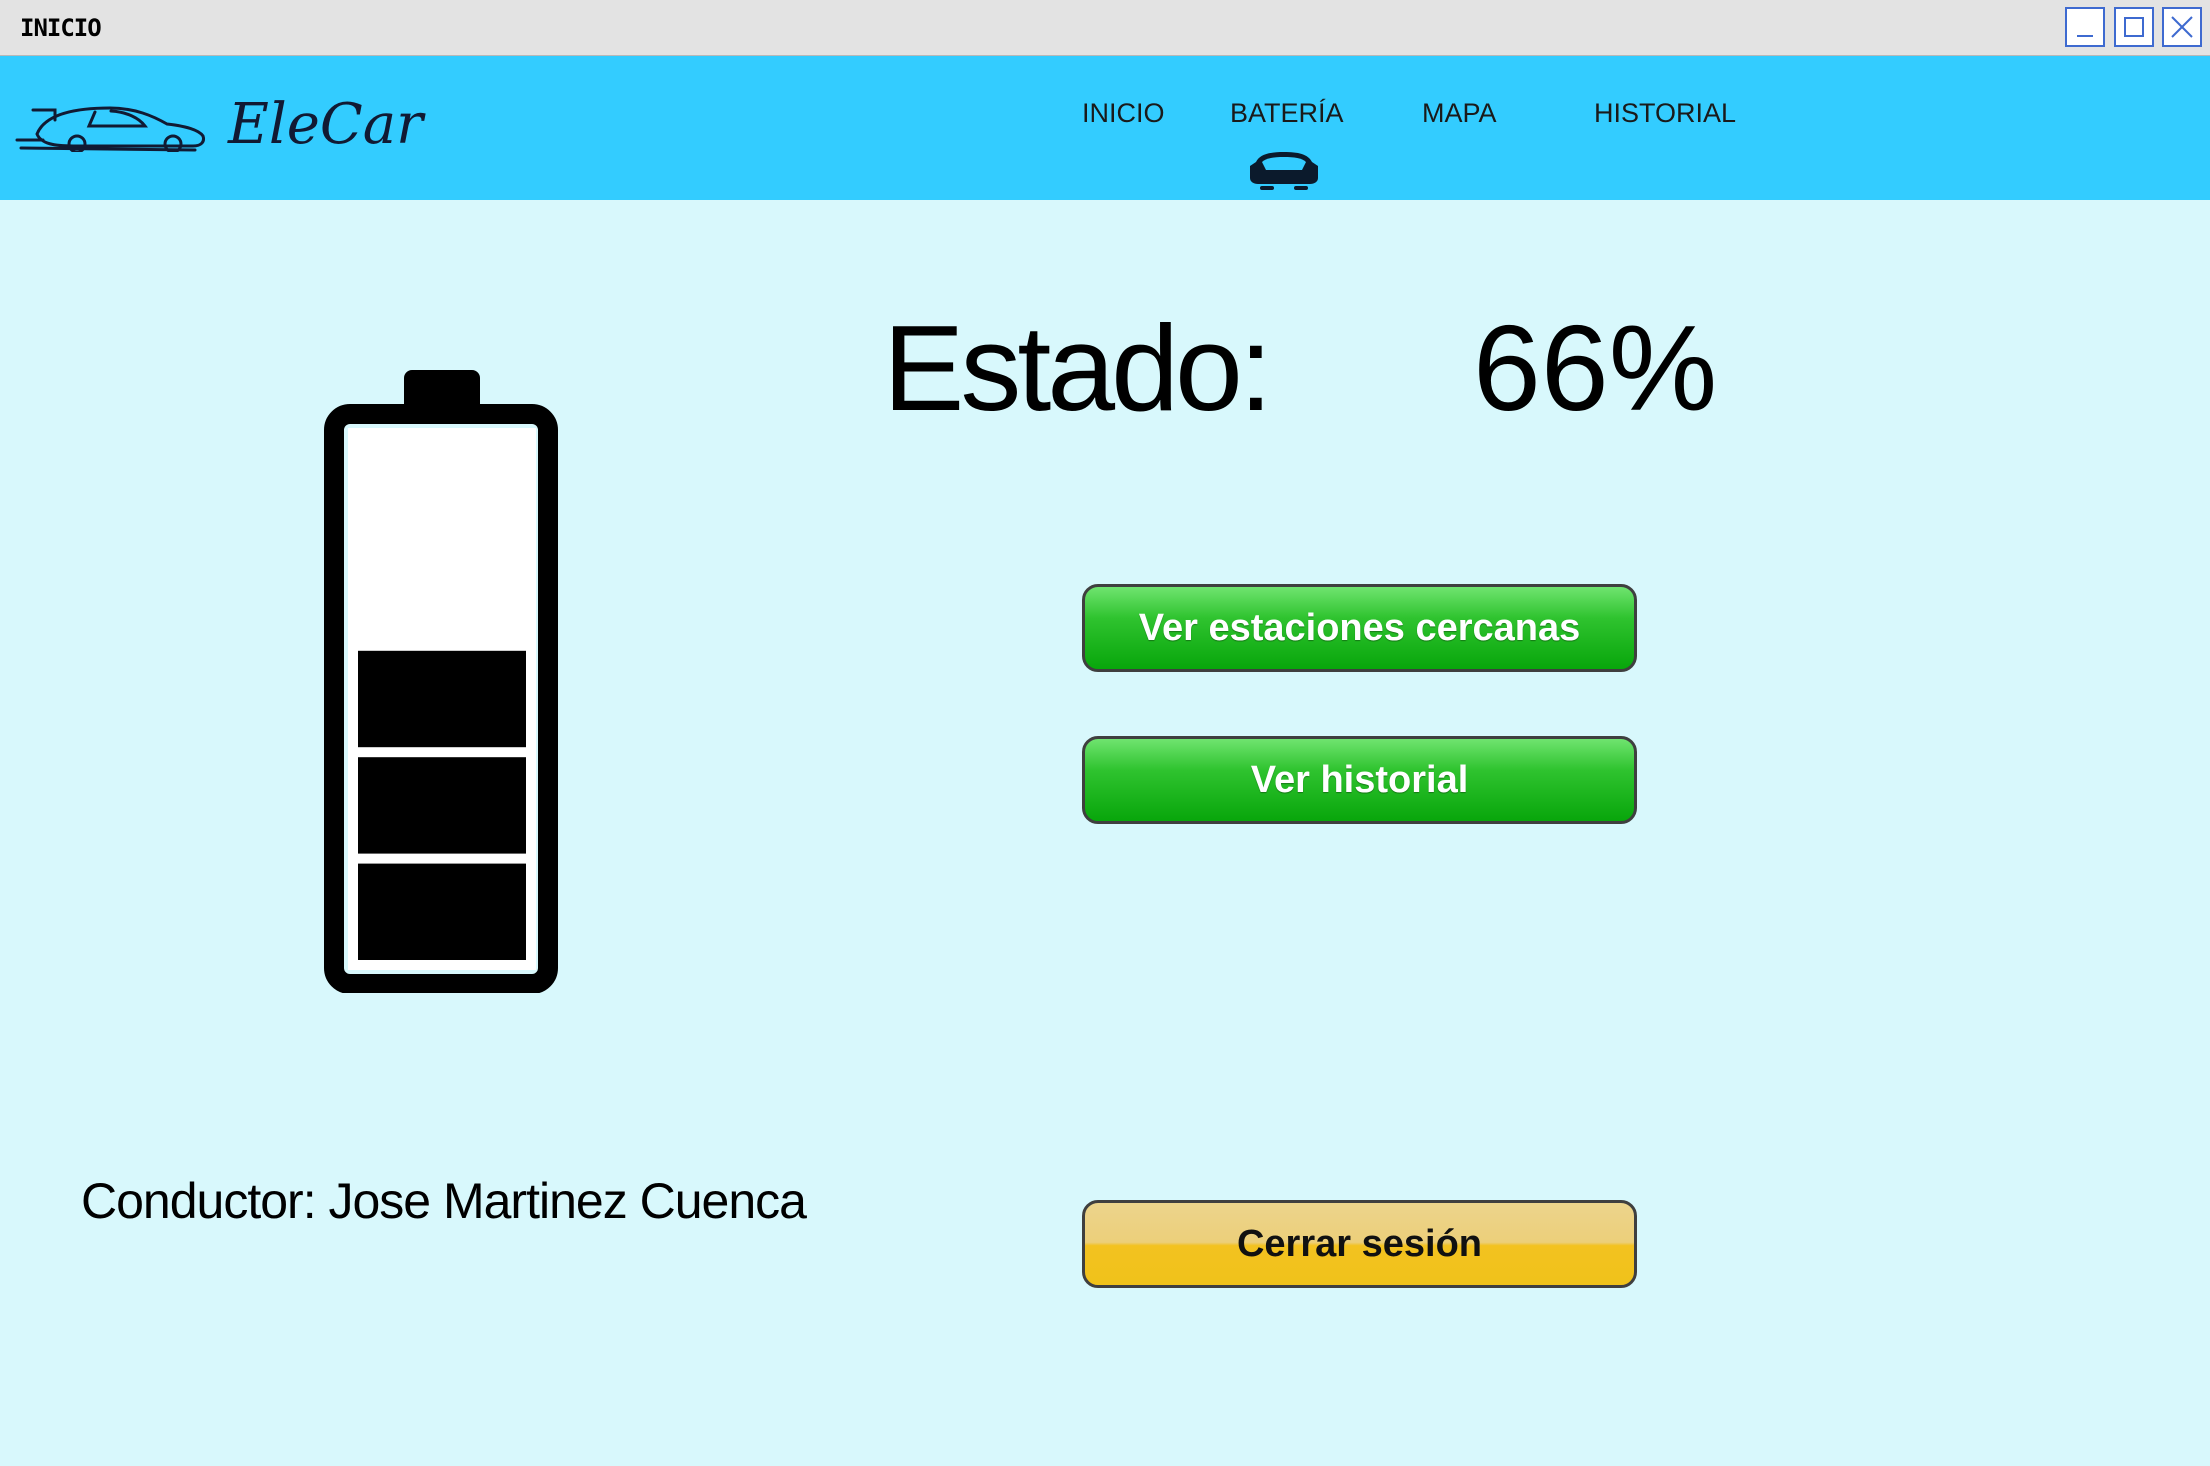 This screenshot has width=2210, height=1466. I want to click on view-history-button: Ver historial, so click(1359, 780).